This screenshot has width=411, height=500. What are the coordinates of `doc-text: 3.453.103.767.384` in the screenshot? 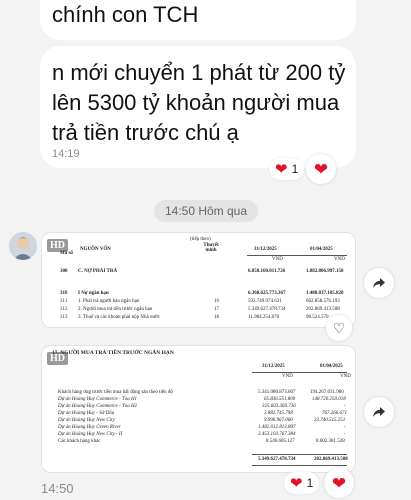 It's located at (277, 434).